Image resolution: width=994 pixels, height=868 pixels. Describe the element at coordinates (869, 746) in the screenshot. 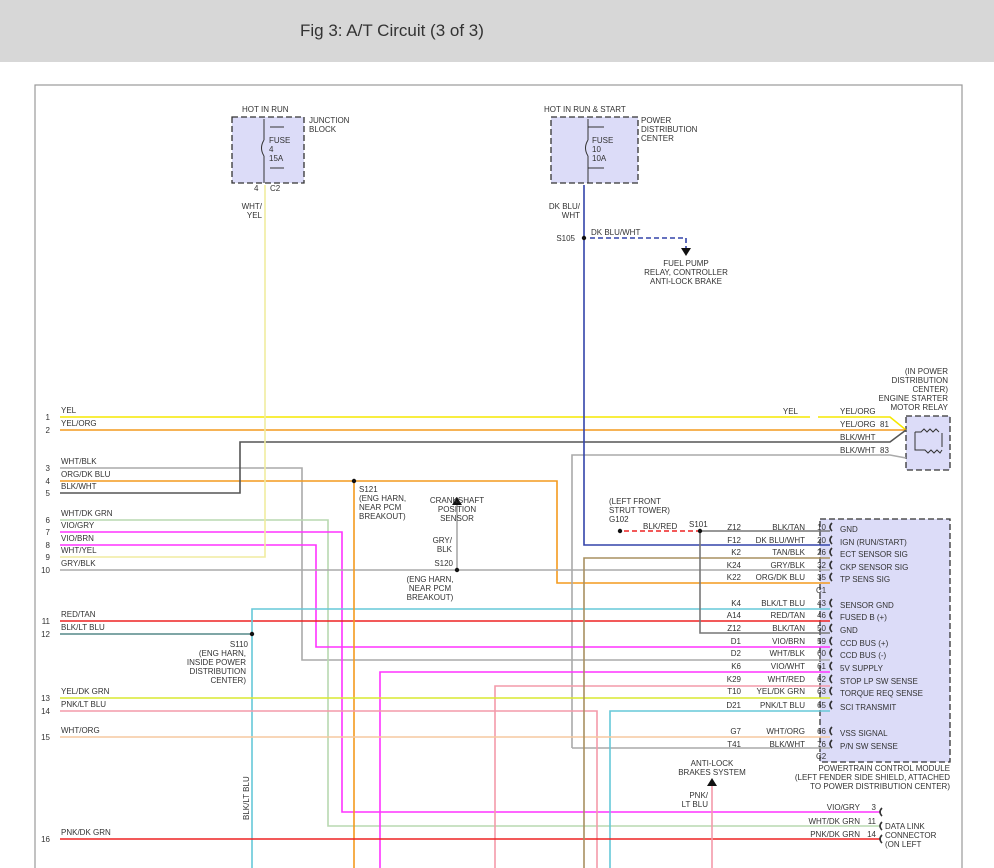

I see `pcm-pin-function: P/N SW SENSE` at that location.